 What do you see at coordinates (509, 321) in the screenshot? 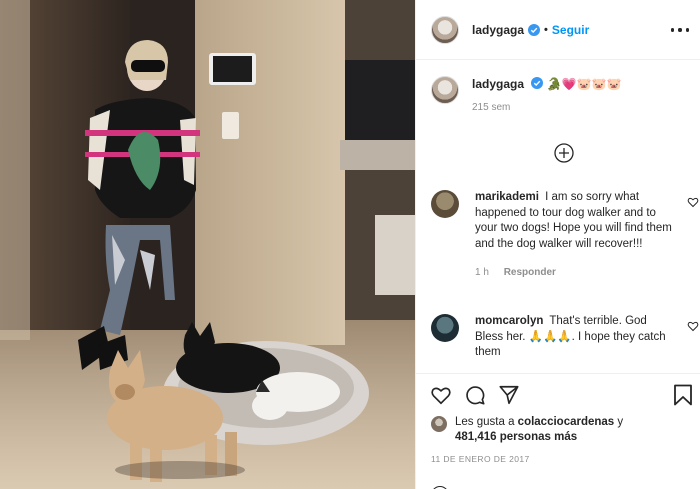
I see `commenter-username: momcarolyn` at bounding box center [509, 321].